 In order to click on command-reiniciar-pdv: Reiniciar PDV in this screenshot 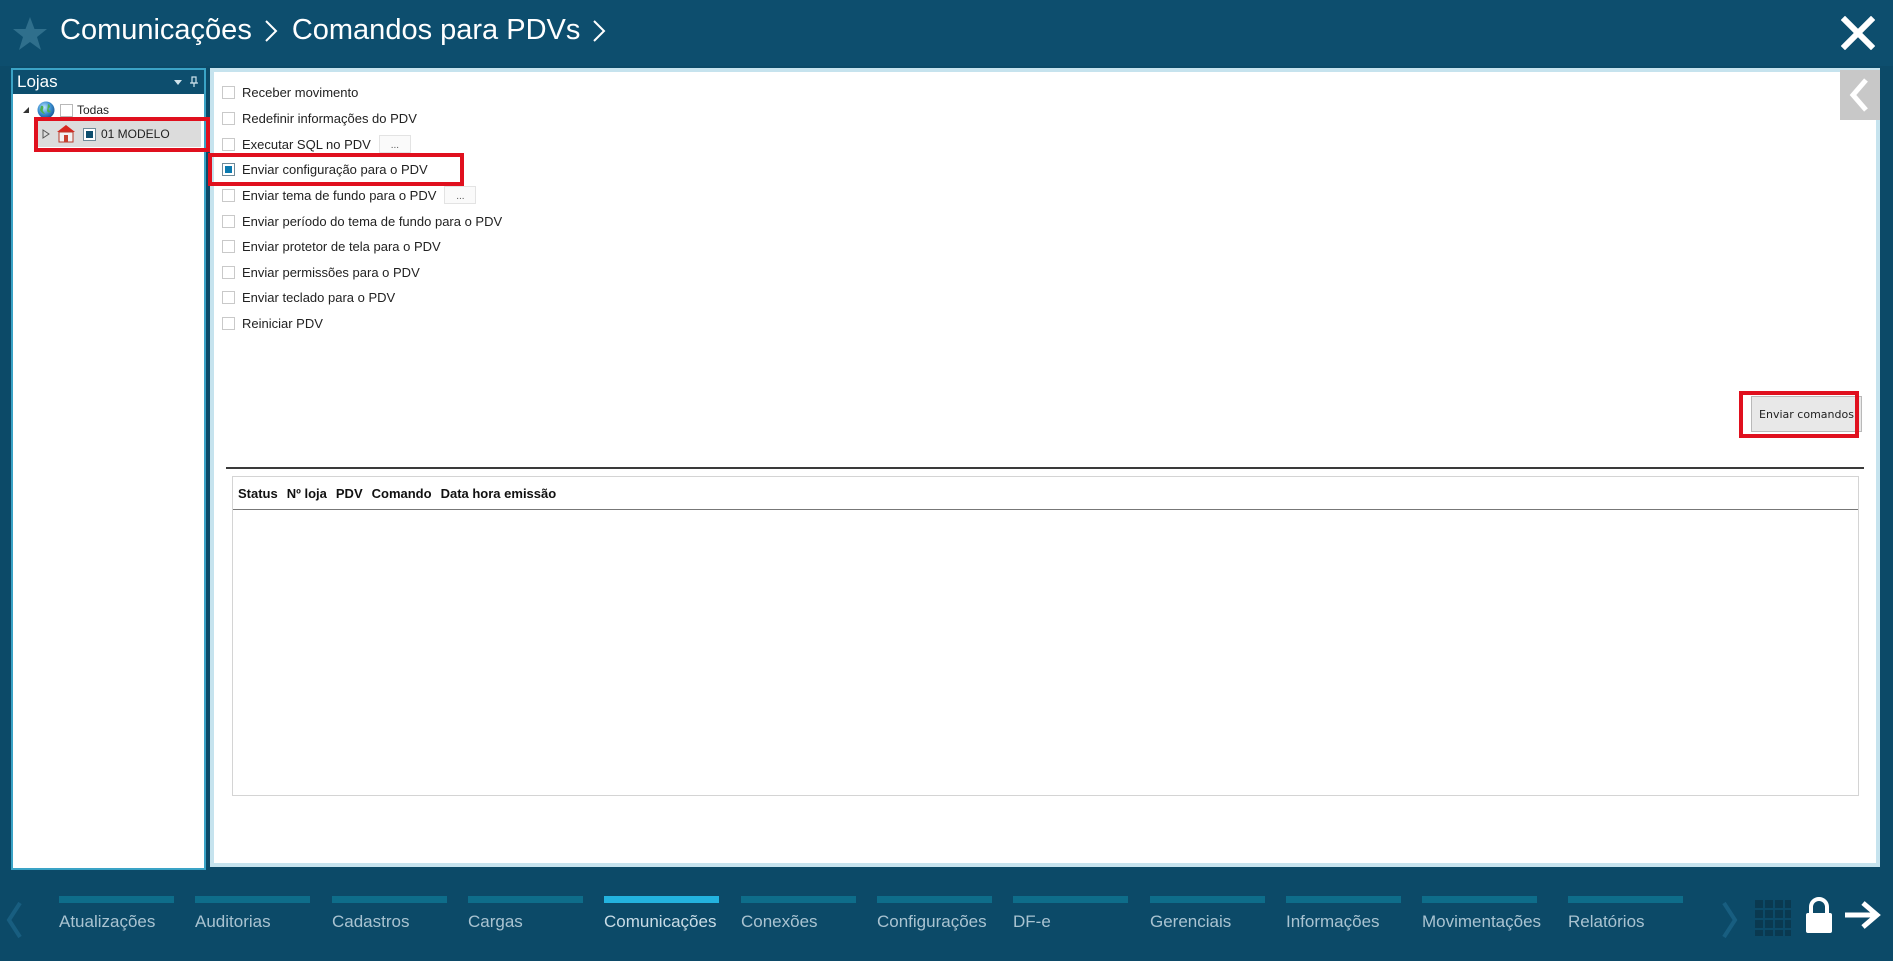, I will do `click(272, 323)`.